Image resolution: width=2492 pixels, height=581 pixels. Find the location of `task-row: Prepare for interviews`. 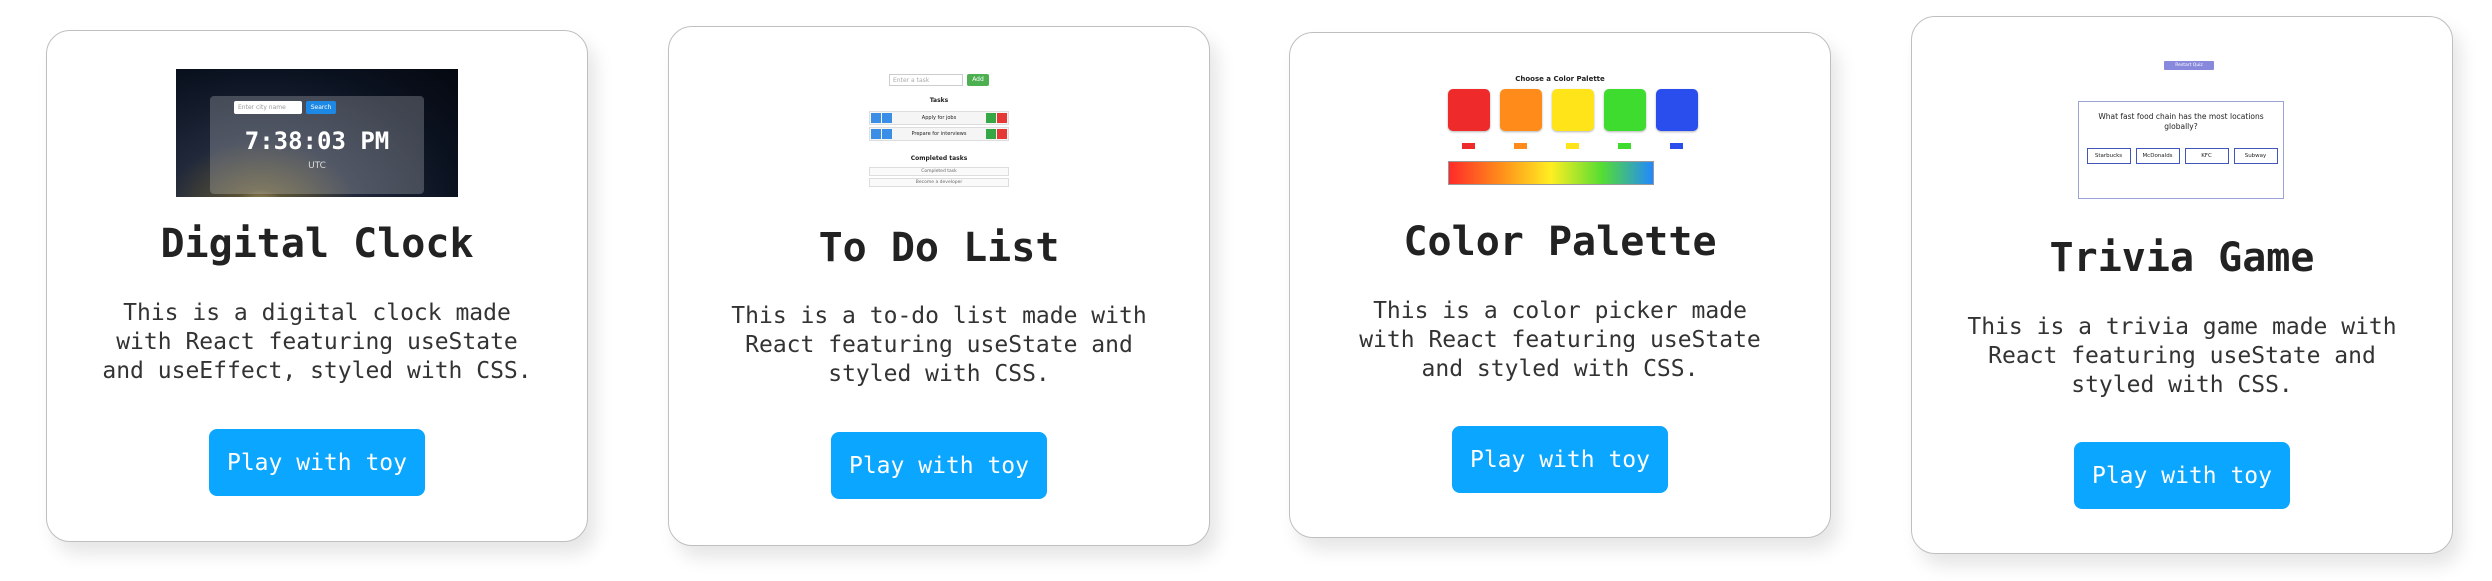

task-row: Prepare for interviews is located at coordinates (939, 134).